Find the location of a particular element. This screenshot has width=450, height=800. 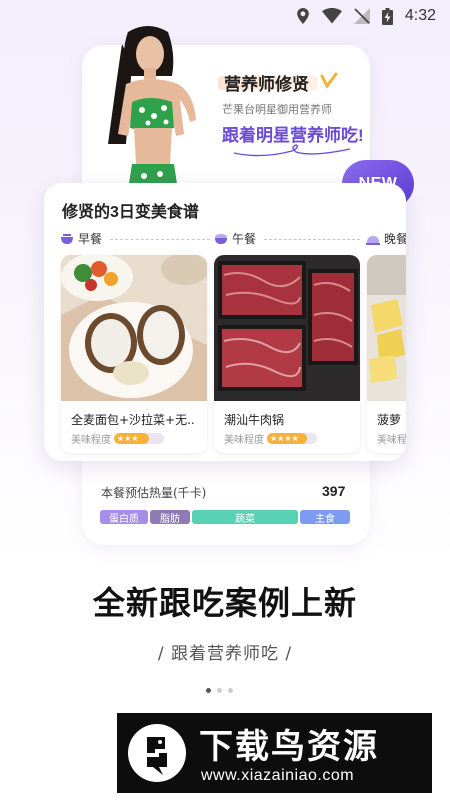

food-card-breakfast: 全麦面包+沙拉菜+无.. 美味程度 ★★★ is located at coordinates (134, 354).